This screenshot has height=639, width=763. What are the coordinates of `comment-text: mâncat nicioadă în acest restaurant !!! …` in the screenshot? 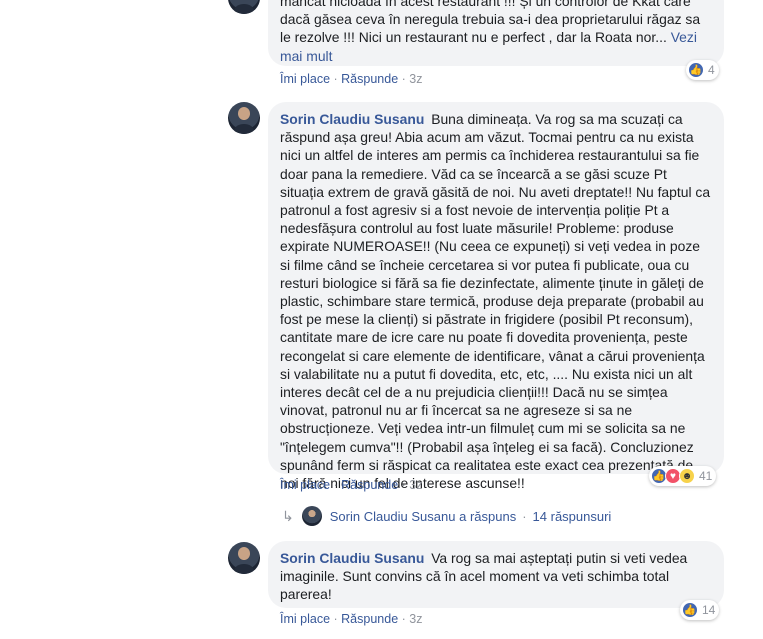 It's located at (490, 23).